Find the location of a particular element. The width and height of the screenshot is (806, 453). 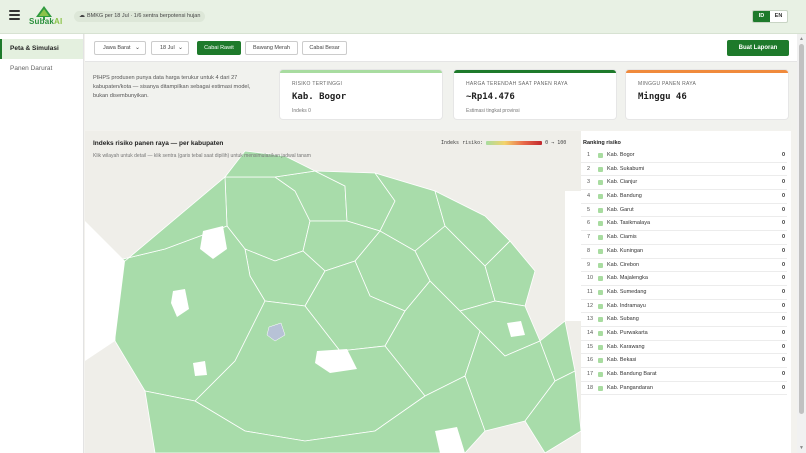

card-value: Kab. Bogor is located at coordinates (319, 97).